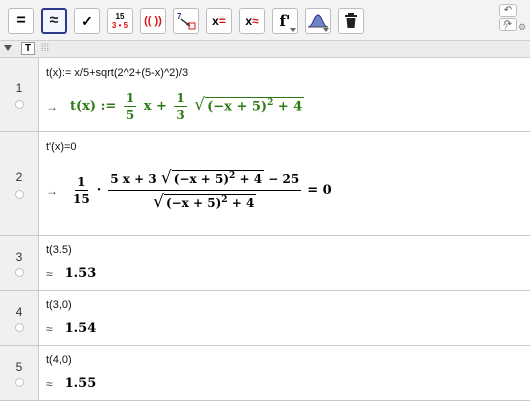  What do you see at coordinates (505, 27) in the screenshot?
I see `help-icon: ?` at bounding box center [505, 27].